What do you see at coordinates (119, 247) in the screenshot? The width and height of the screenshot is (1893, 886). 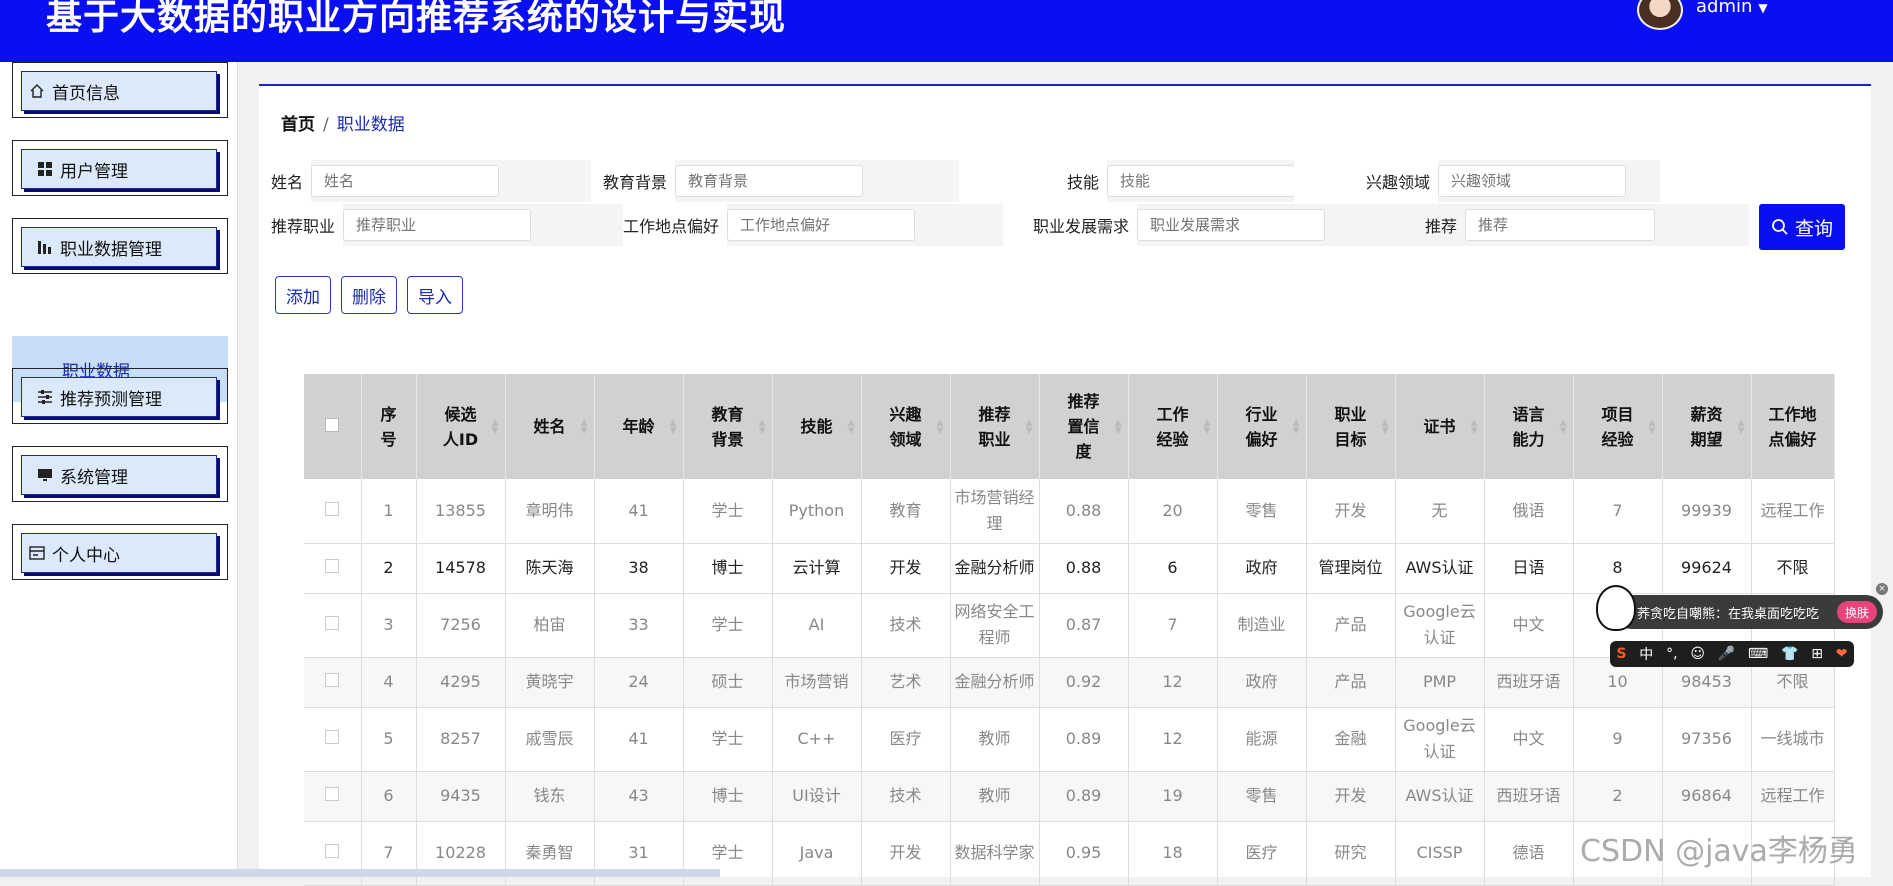 I see `sidebar-item-jobdata: 职业数据管理` at bounding box center [119, 247].